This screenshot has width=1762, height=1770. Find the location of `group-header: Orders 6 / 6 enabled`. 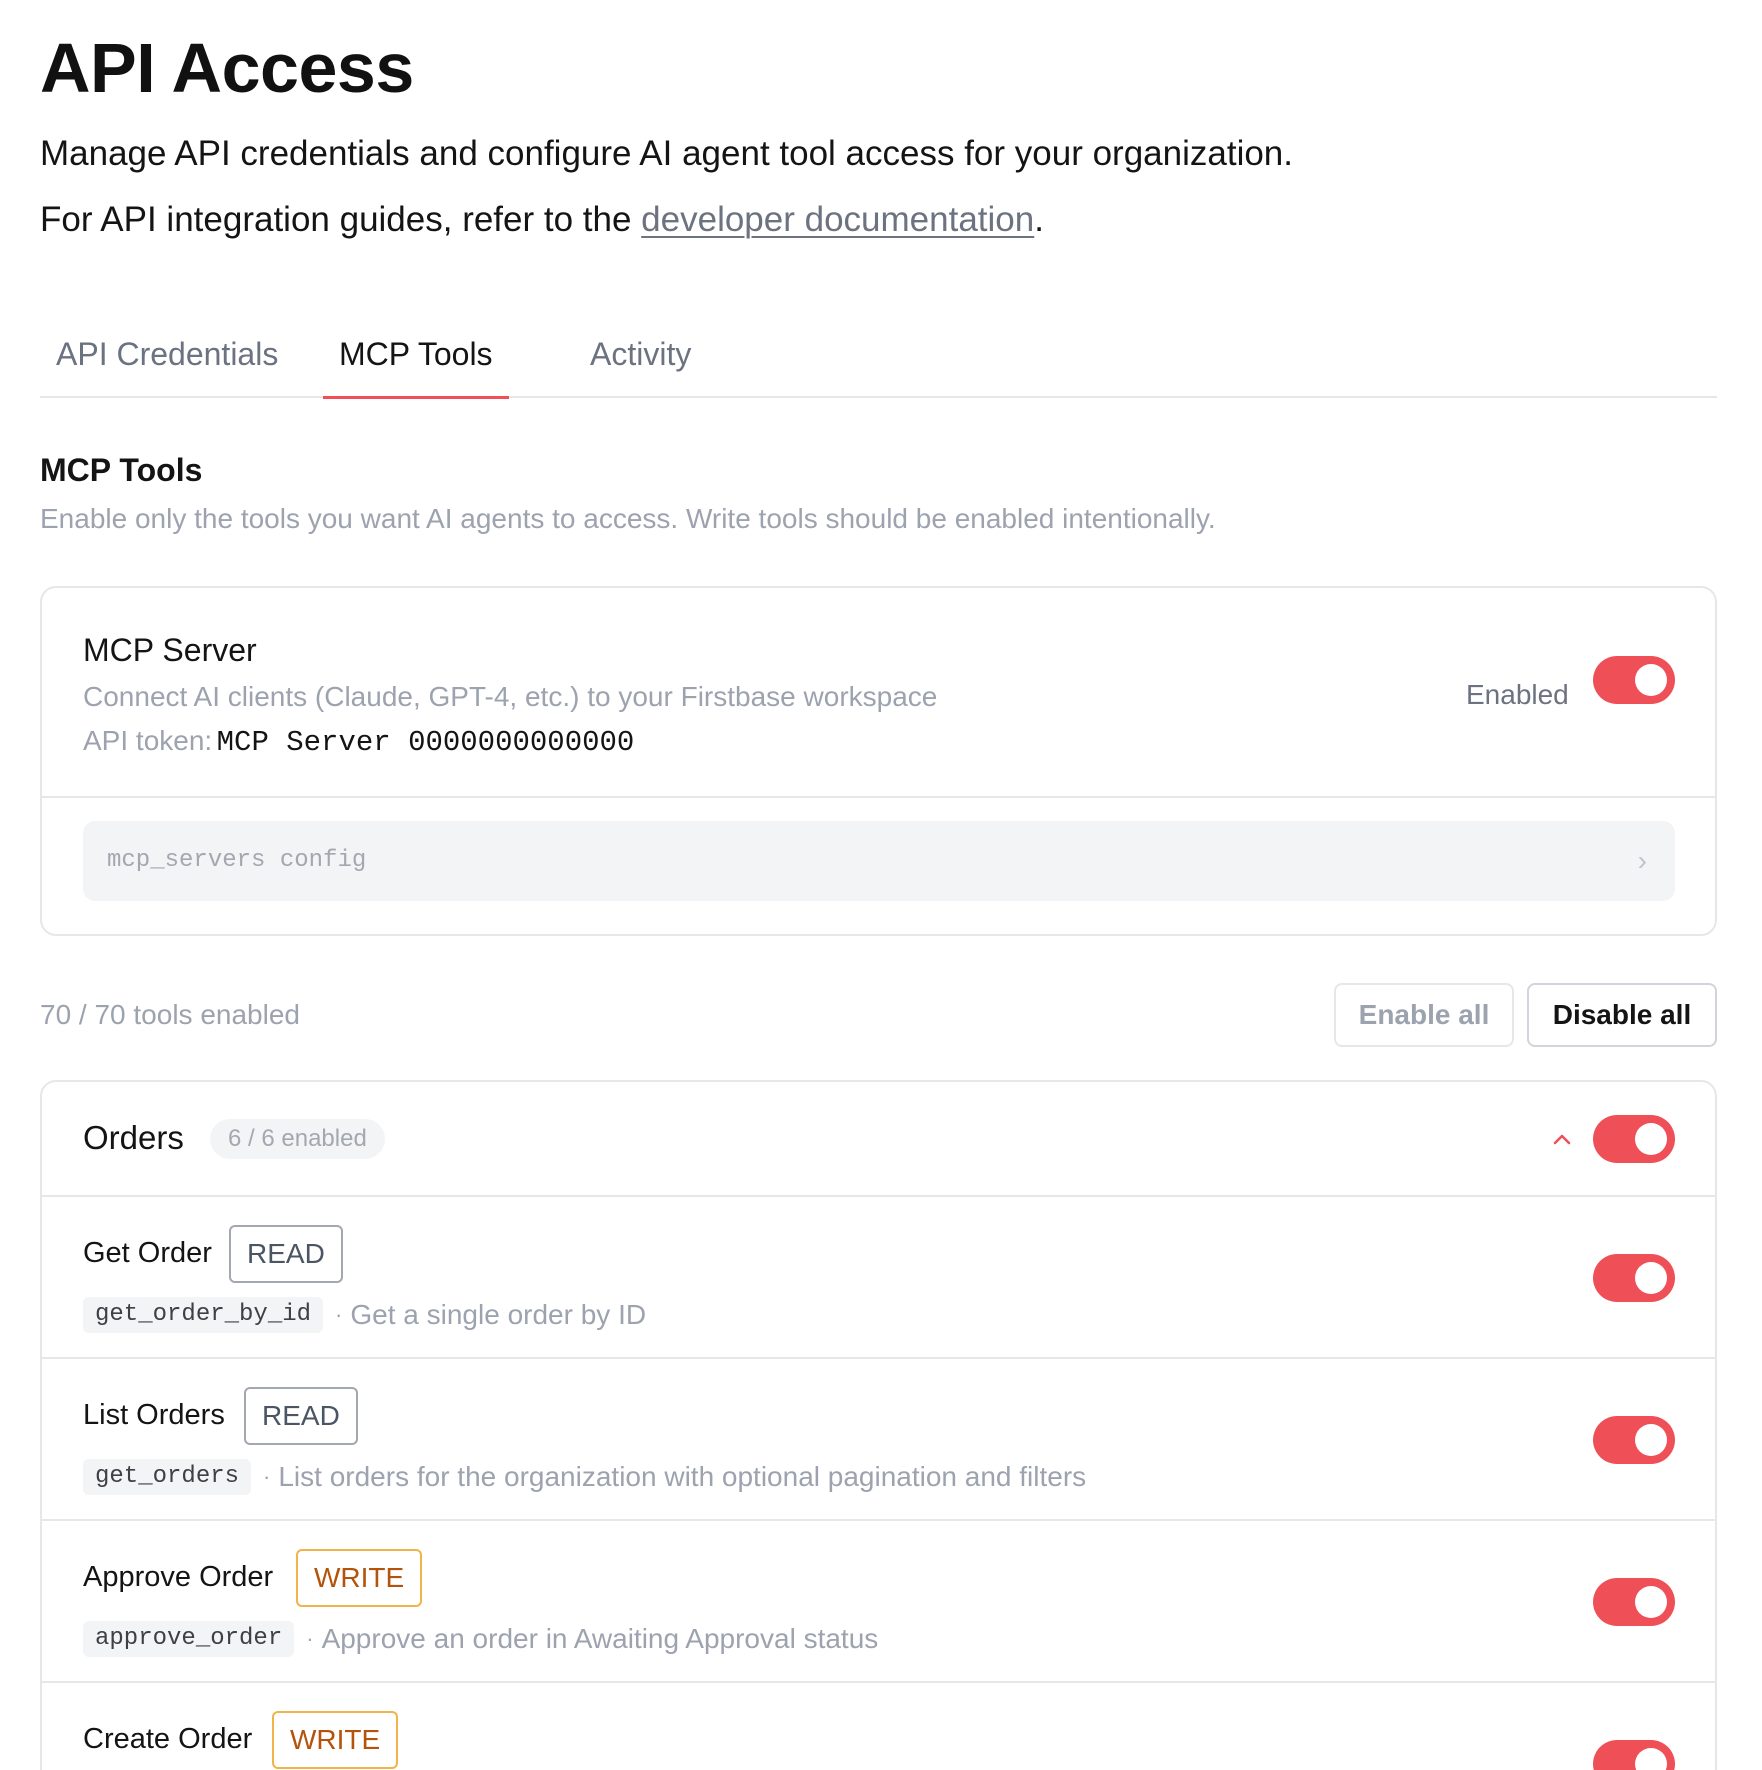

group-header: Orders 6 / 6 enabled is located at coordinates (878, 1139).